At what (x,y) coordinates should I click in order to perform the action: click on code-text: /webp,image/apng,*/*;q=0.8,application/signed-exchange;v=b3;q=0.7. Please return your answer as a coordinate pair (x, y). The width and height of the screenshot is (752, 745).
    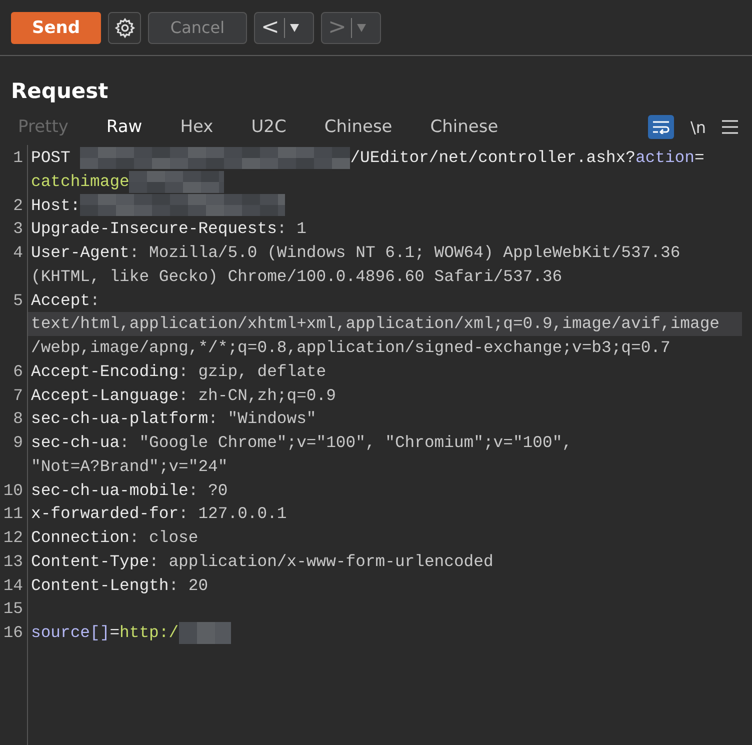
    Looking at the image, I should click on (350, 348).